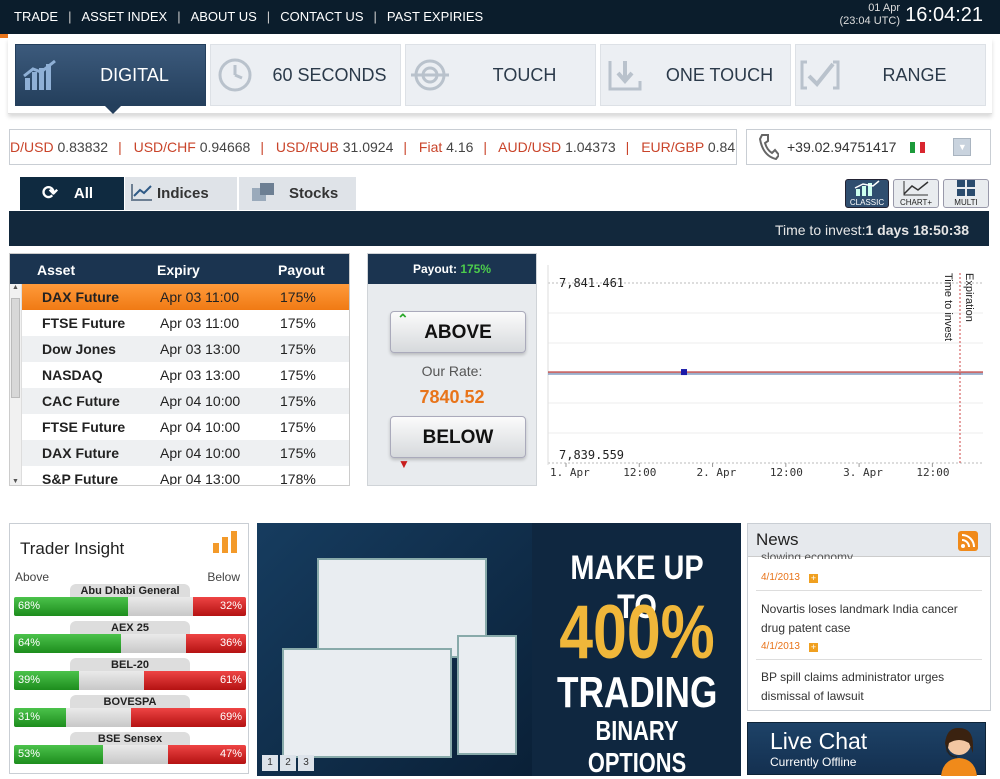  I want to click on live-chat-status: Currently Offline, so click(813, 762).